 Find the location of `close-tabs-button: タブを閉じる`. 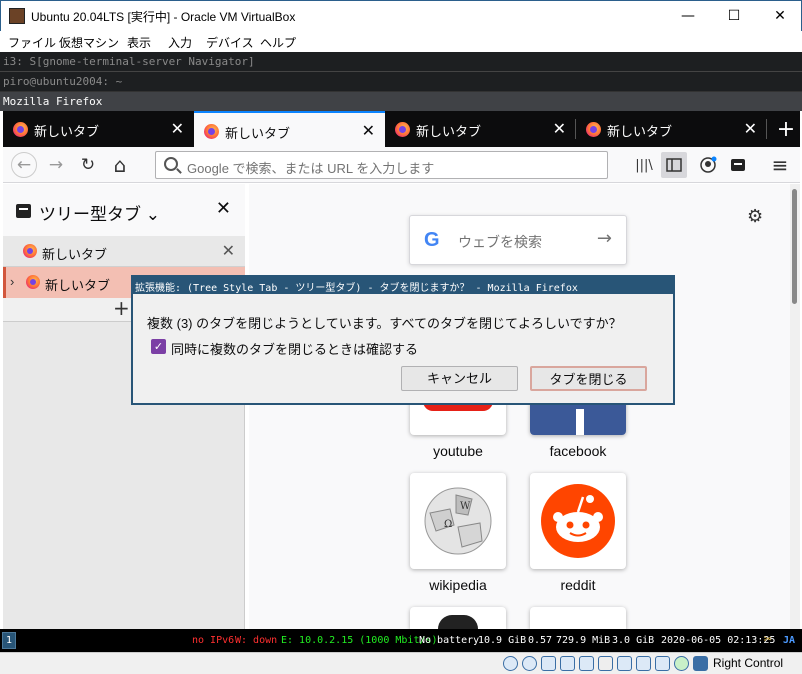

close-tabs-button: タブを閉じる is located at coordinates (588, 378).